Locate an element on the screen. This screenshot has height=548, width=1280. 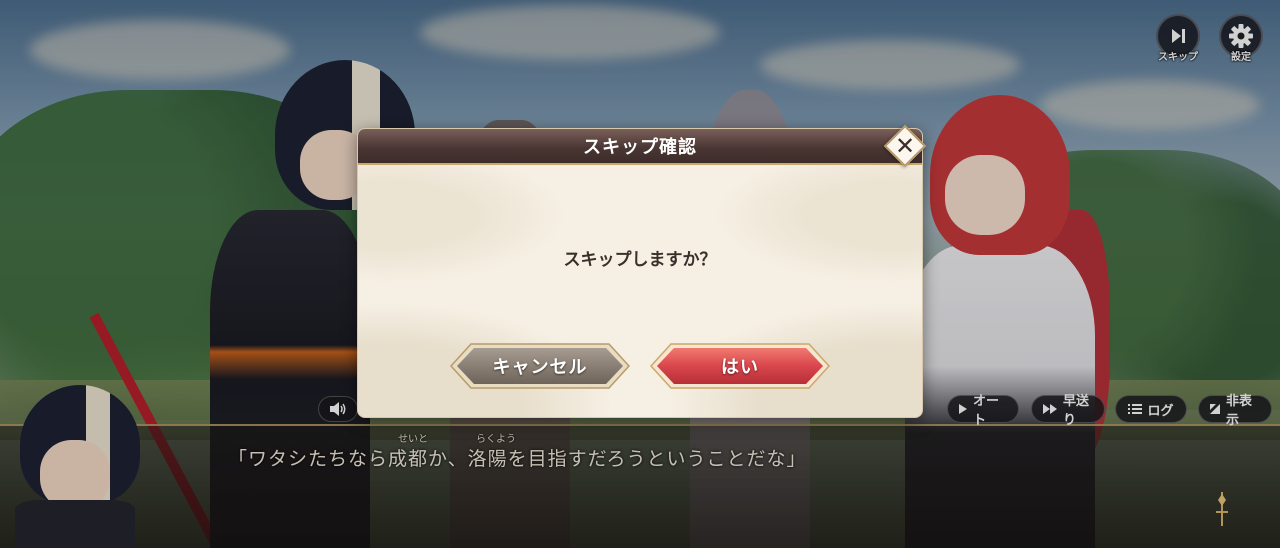
close-icon: ✕ is located at coordinates (905, 146).